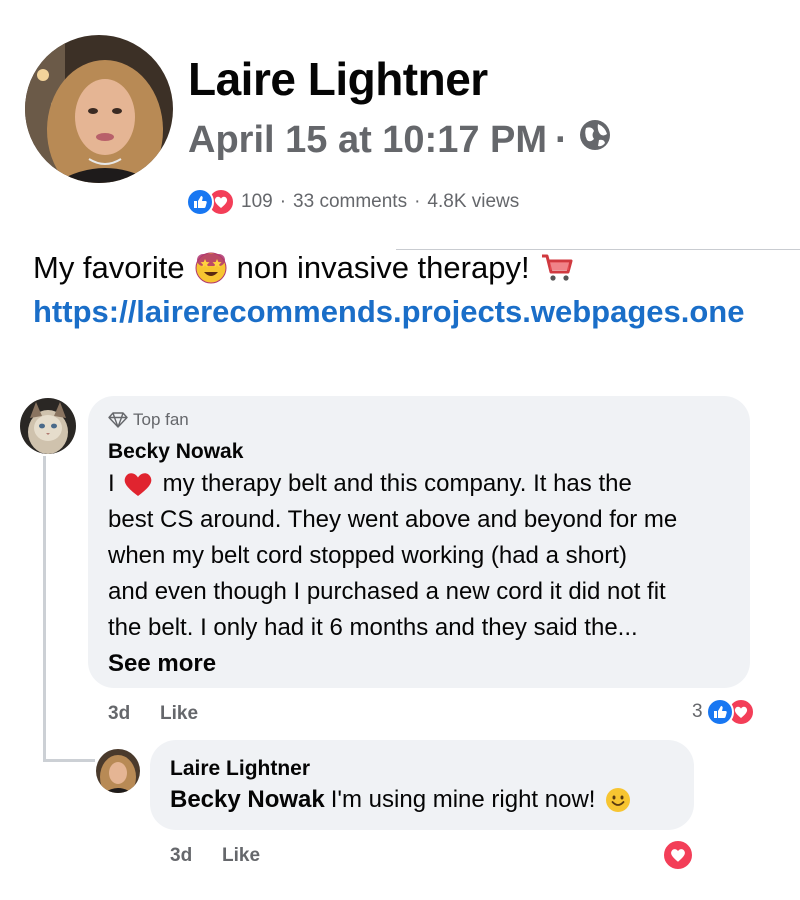 The width and height of the screenshot is (800, 900). Describe the element at coordinates (422, 785) in the screenshot. I see `reply-bubble` at that location.